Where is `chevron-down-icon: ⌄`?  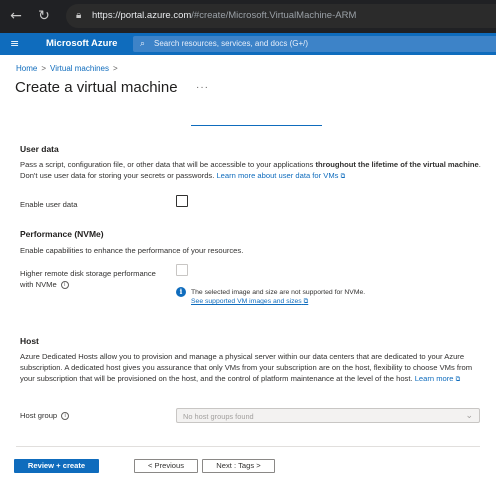 chevron-down-icon: ⌄ is located at coordinates (469, 416).